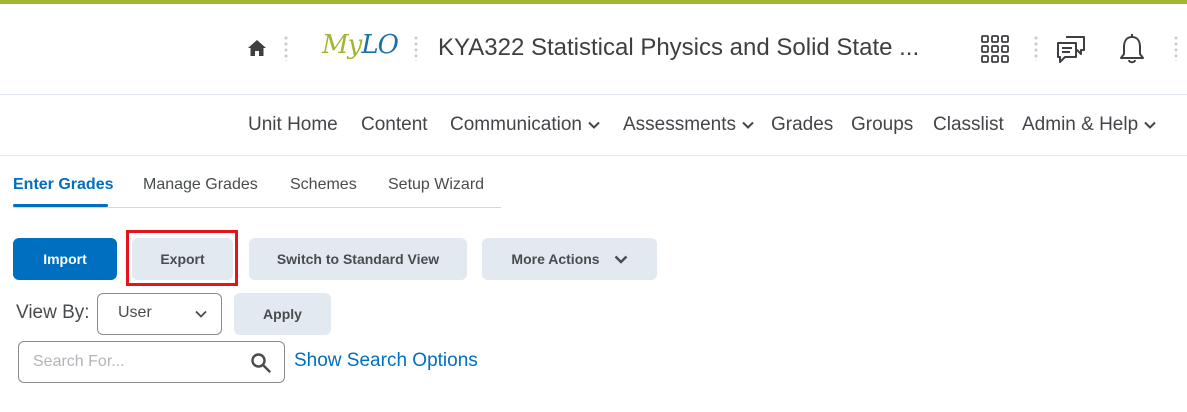 Image resolution: width=1187 pixels, height=412 pixels. Describe the element at coordinates (138, 362) in the screenshot. I see `search-input` at that location.